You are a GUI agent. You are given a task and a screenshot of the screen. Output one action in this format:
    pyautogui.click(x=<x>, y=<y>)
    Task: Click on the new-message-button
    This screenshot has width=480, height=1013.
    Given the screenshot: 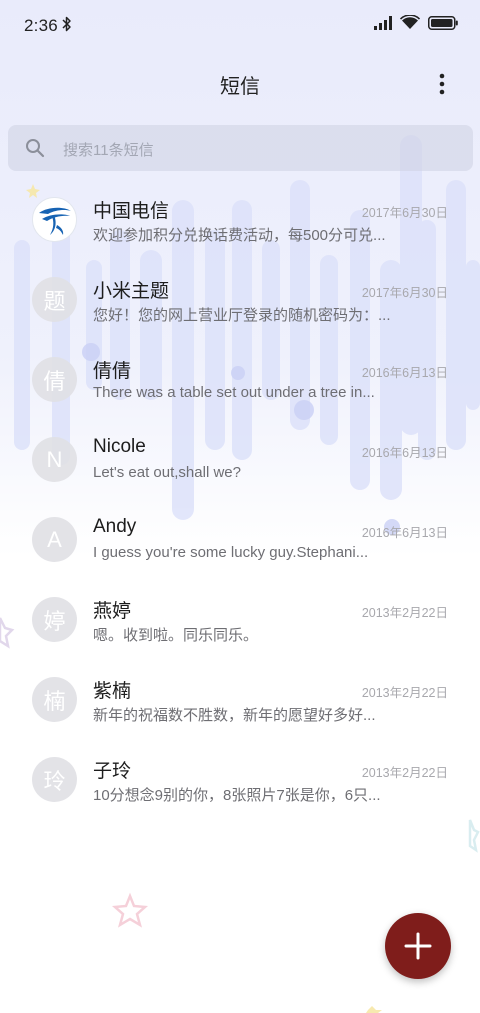 What is the action you would take?
    pyautogui.click(x=418, y=946)
    